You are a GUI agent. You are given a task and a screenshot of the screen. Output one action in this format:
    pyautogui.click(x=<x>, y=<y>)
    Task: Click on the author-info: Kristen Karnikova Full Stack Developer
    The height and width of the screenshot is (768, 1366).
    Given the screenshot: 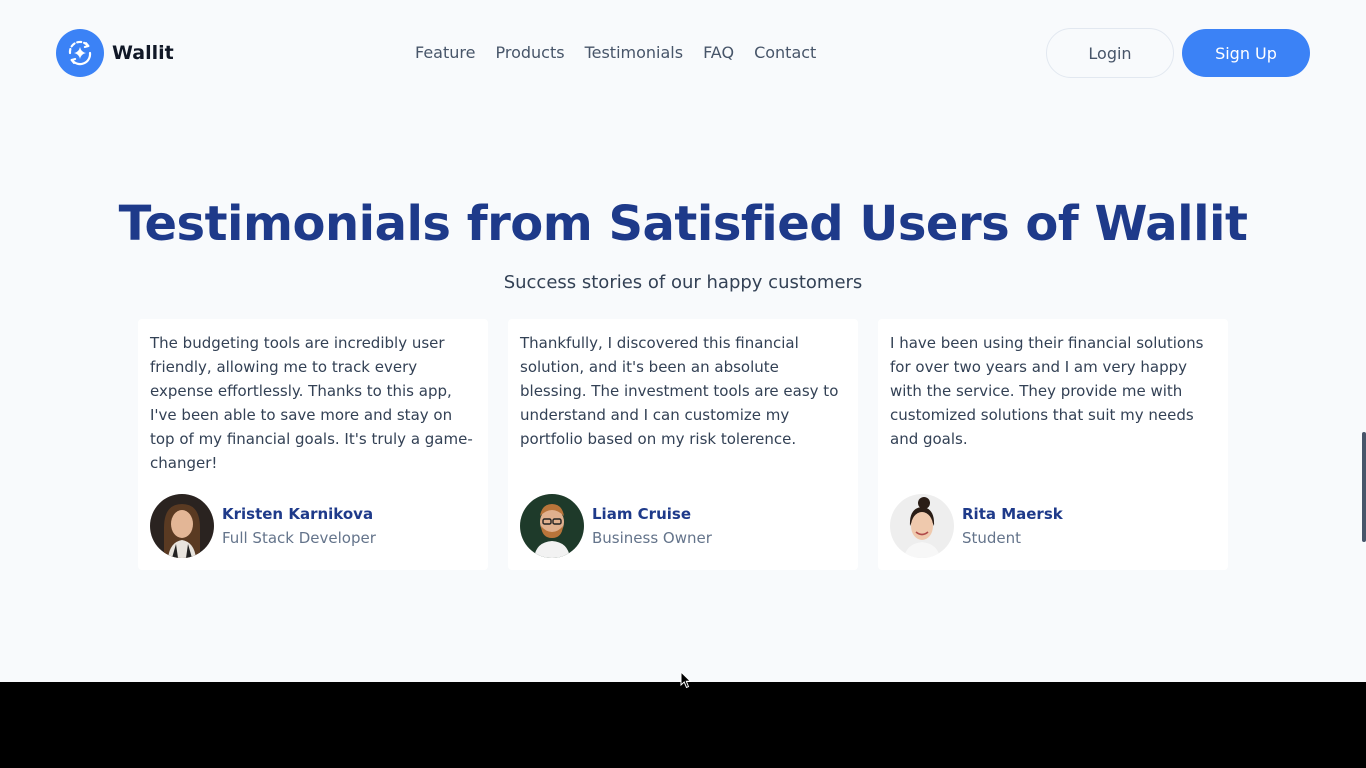 What is the action you would take?
    pyautogui.click(x=299, y=526)
    